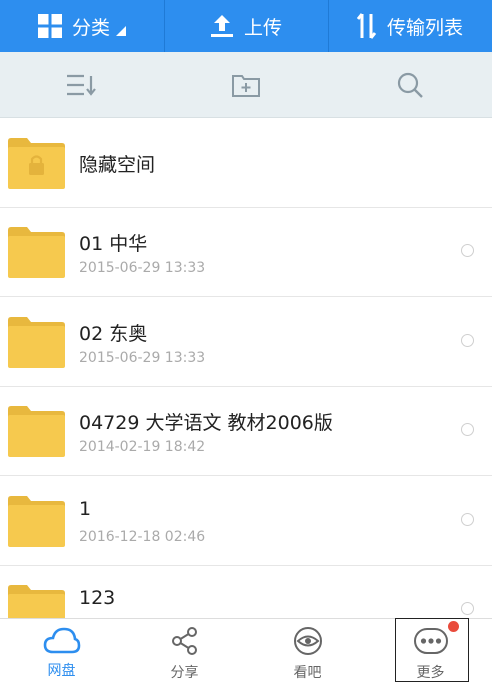 The width and height of the screenshot is (492, 685). What do you see at coordinates (184, 673) in the screenshot?
I see `nav-label: 分享` at bounding box center [184, 673].